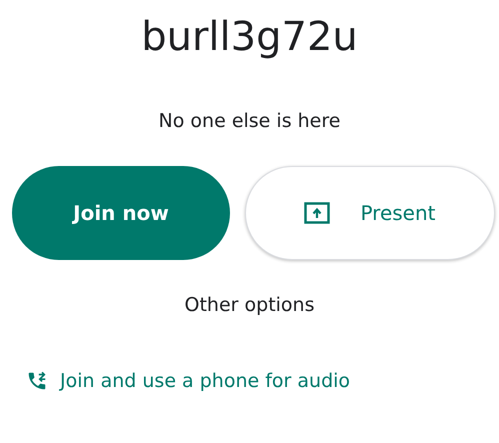  I want to click on present-button: Present, so click(370, 213).